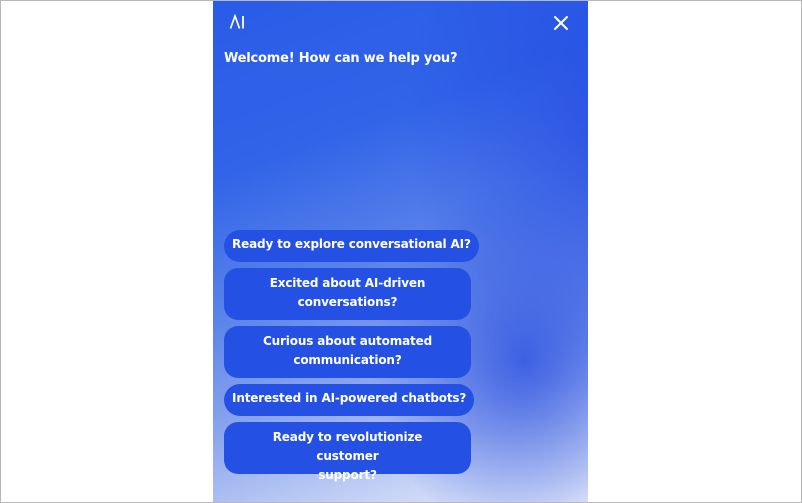  Describe the element at coordinates (341, 58) in the screenshot. I see `welcome-message: Welcome! How can we help you?` at that location.